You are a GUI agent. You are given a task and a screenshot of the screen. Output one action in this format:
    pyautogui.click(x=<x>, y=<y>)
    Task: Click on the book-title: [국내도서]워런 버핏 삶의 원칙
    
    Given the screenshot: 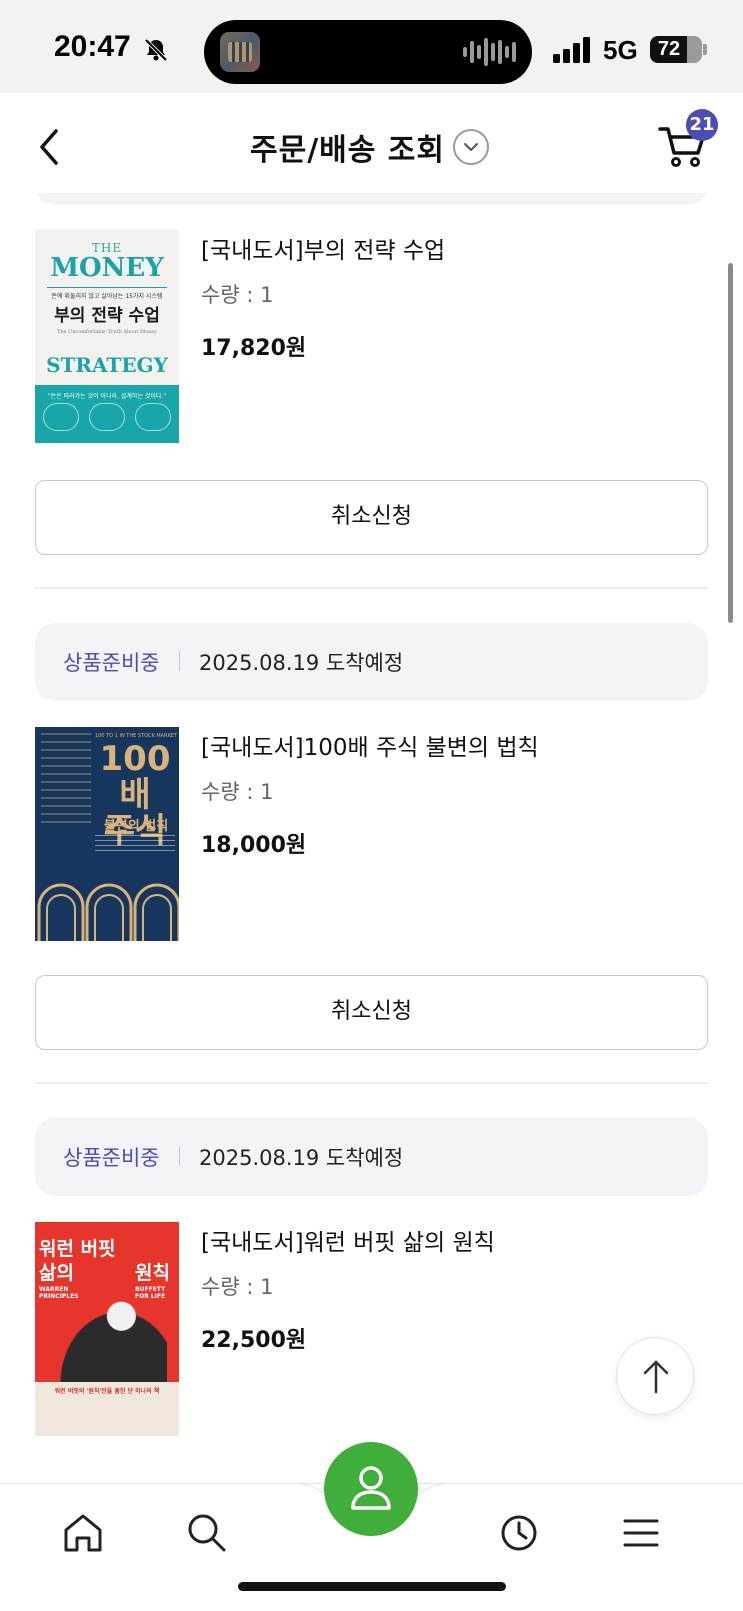 What is the action you would take?
    pyautogui.click(x=348, y=1240)
    